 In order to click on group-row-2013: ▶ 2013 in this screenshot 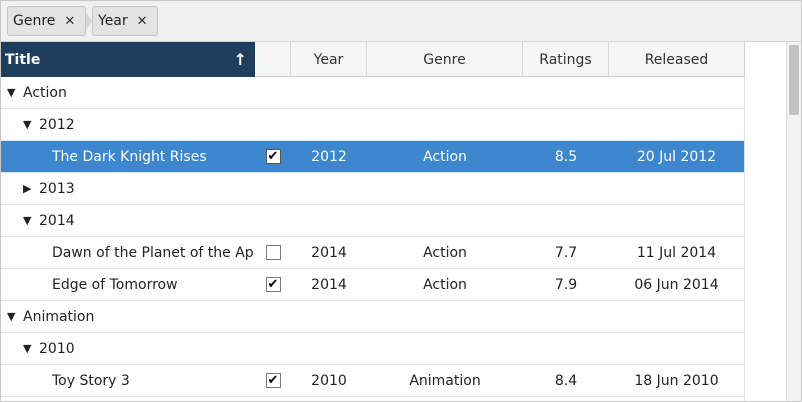, I will do `click(372, 189)`.